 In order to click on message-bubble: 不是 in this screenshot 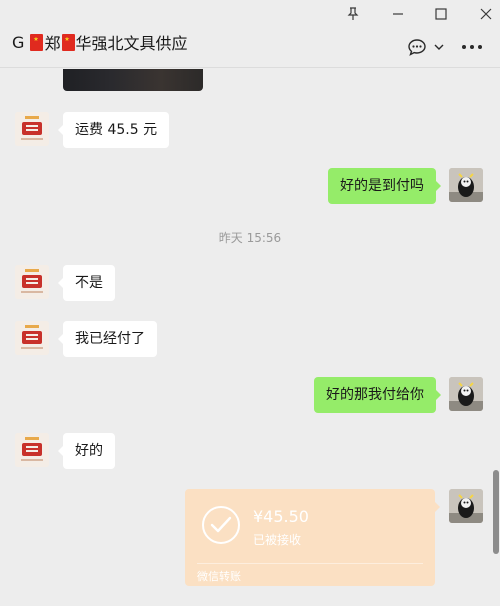, I will do `click(86, 283)`.